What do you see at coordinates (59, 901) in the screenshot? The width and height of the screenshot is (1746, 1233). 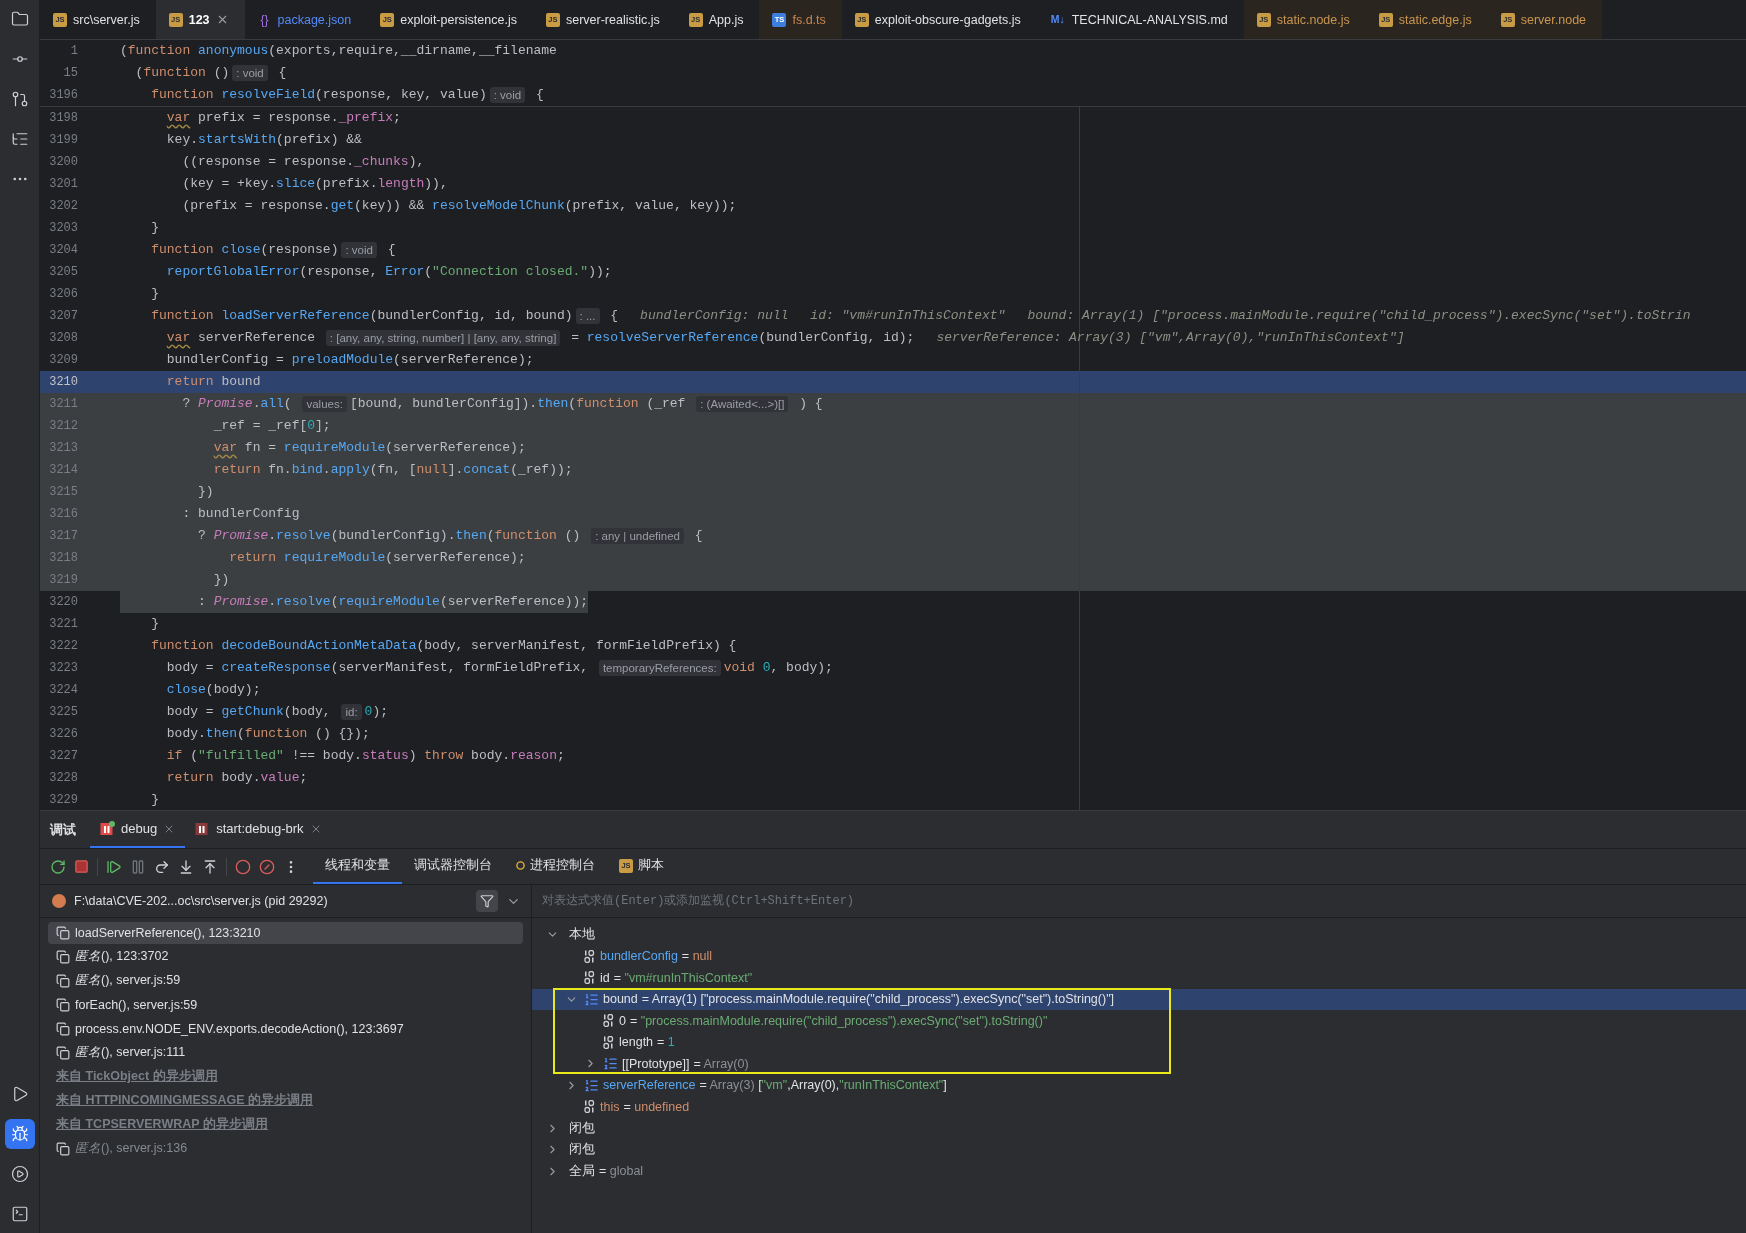 I see `status-dot` at bounding box center [59, 901].